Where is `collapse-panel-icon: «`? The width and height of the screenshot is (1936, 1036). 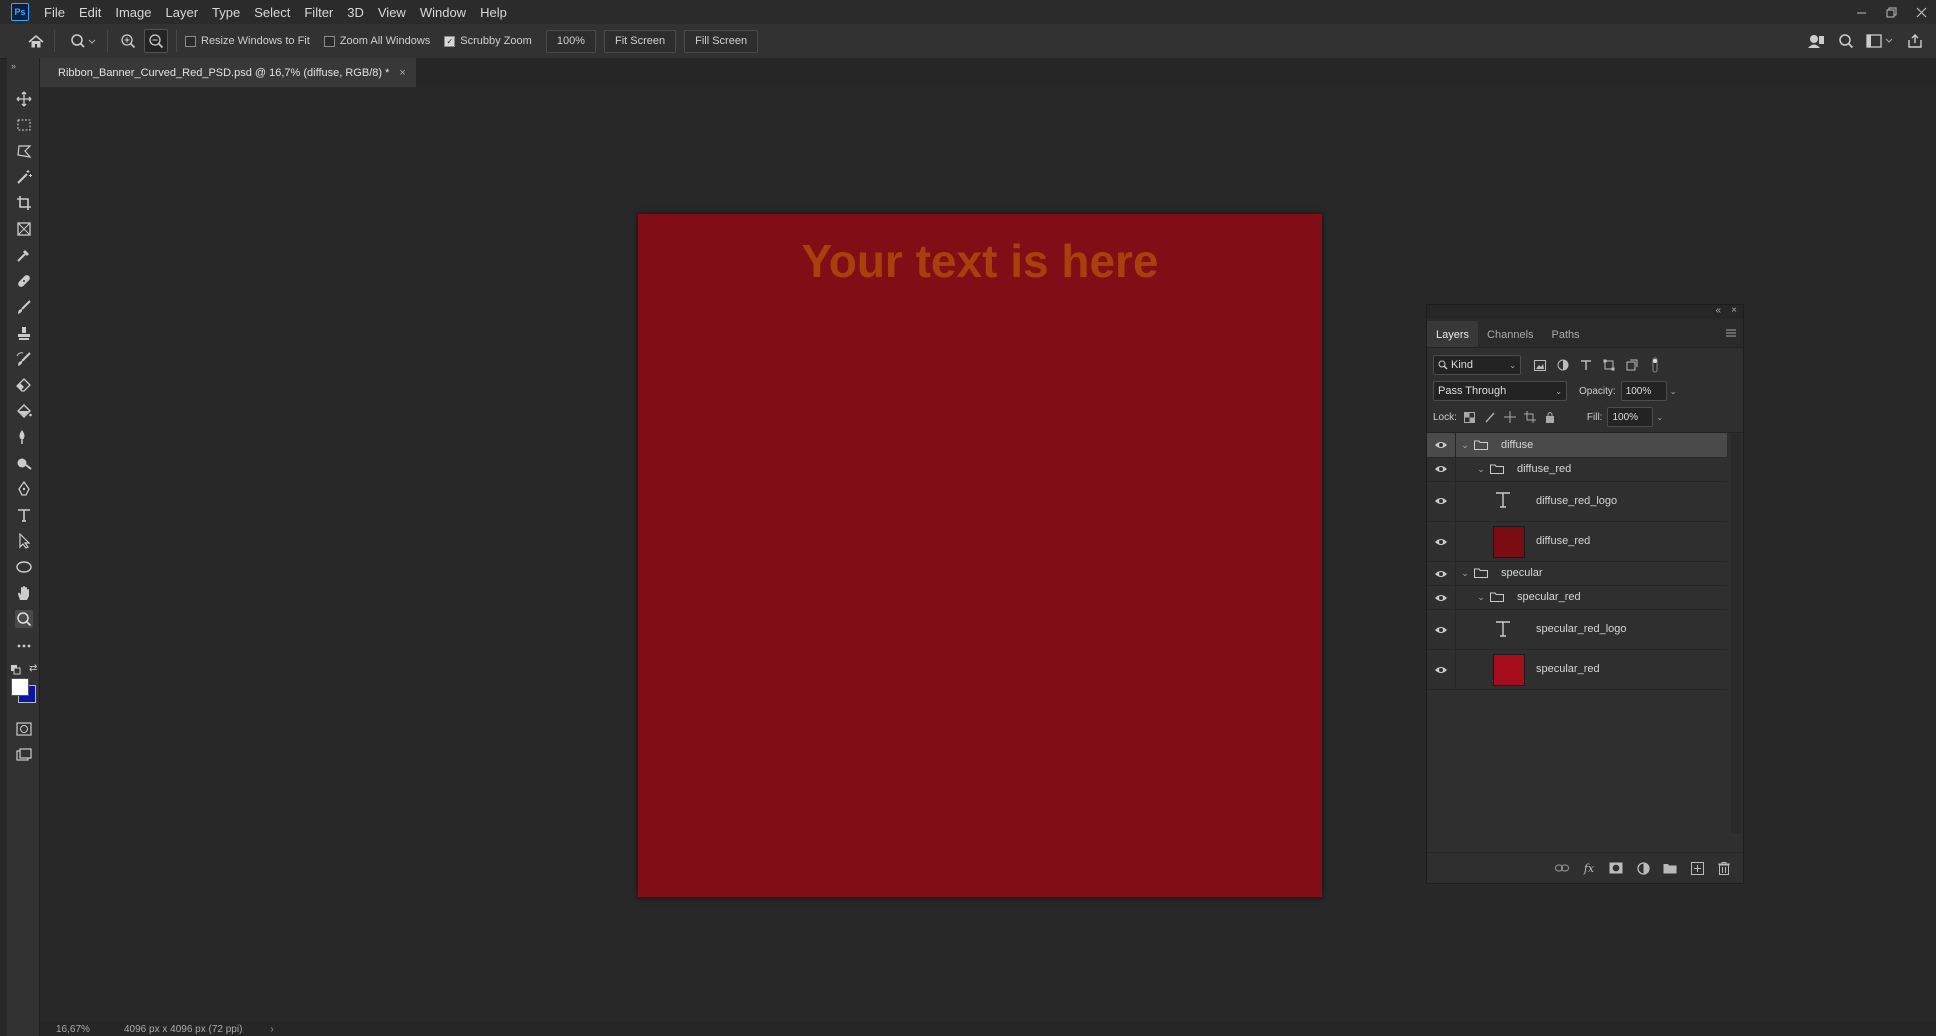 collapse-panel-icon: « is located at coordinates (1718, 310).